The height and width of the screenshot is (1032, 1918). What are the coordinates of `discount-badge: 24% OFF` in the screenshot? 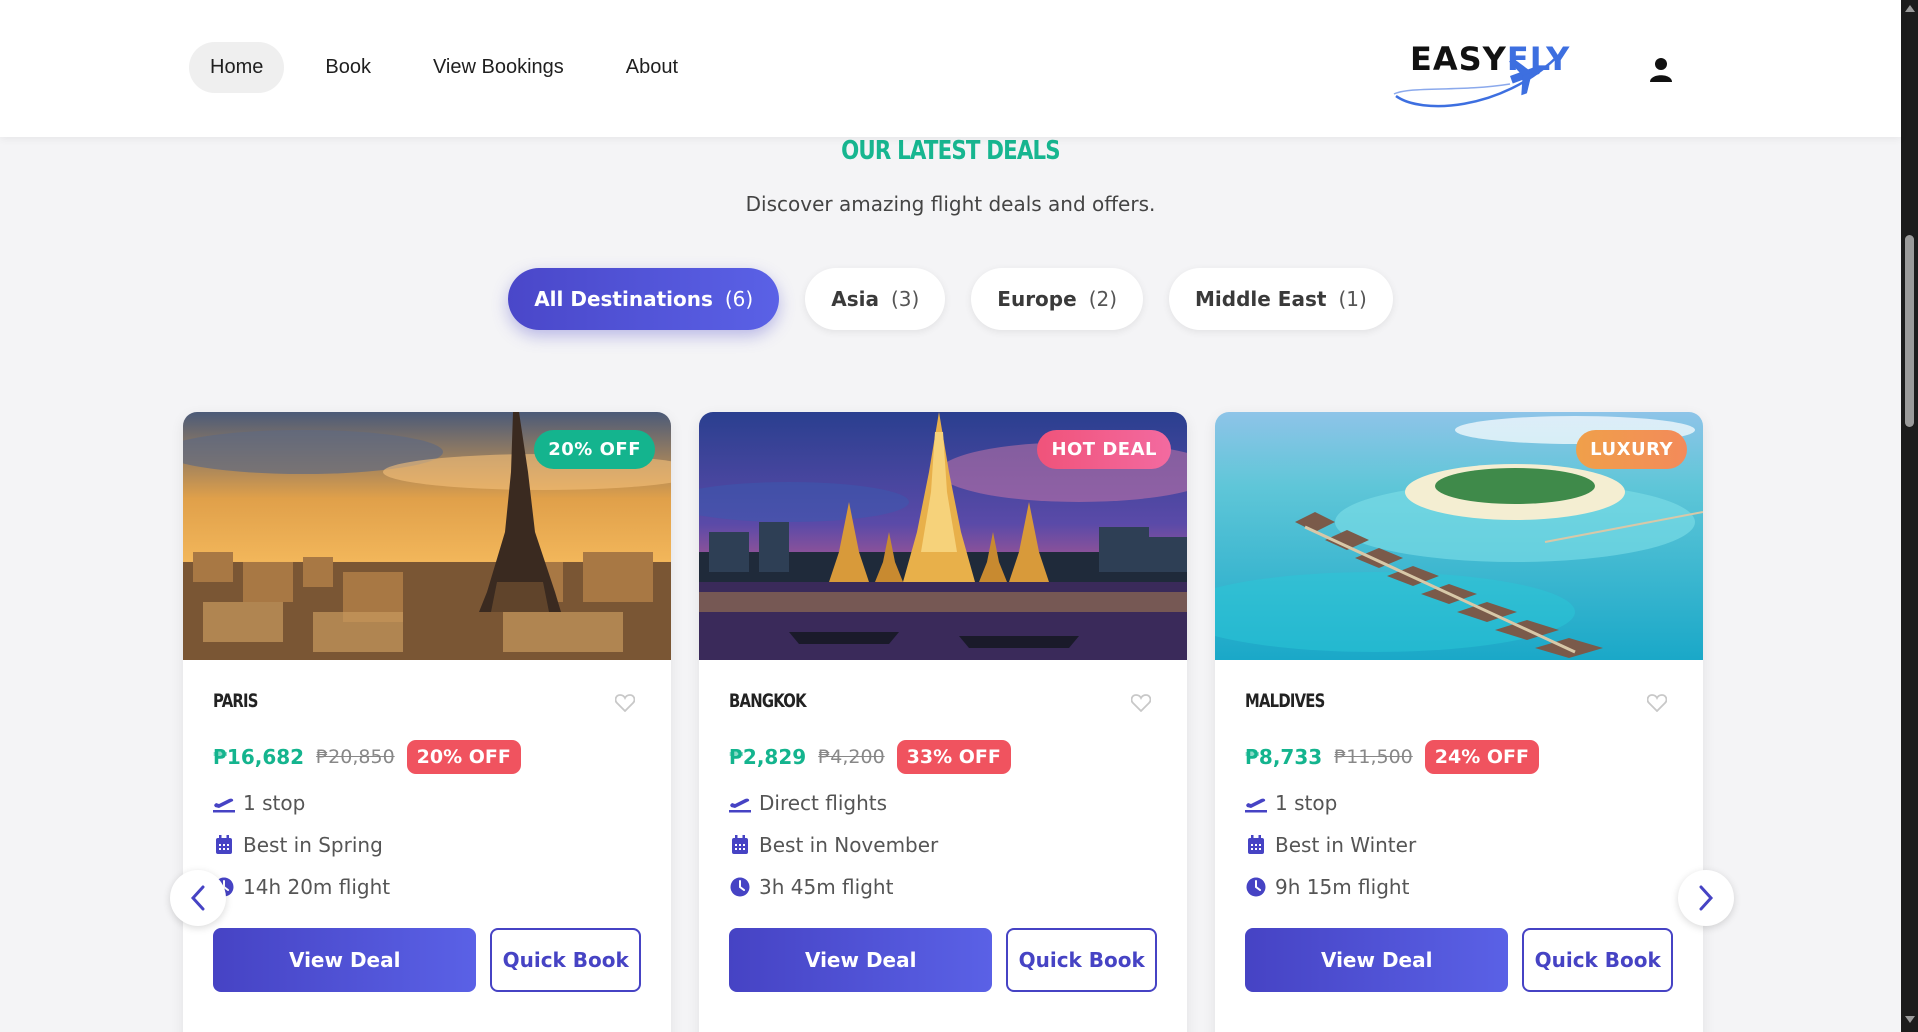 It's located at (1481, 757).